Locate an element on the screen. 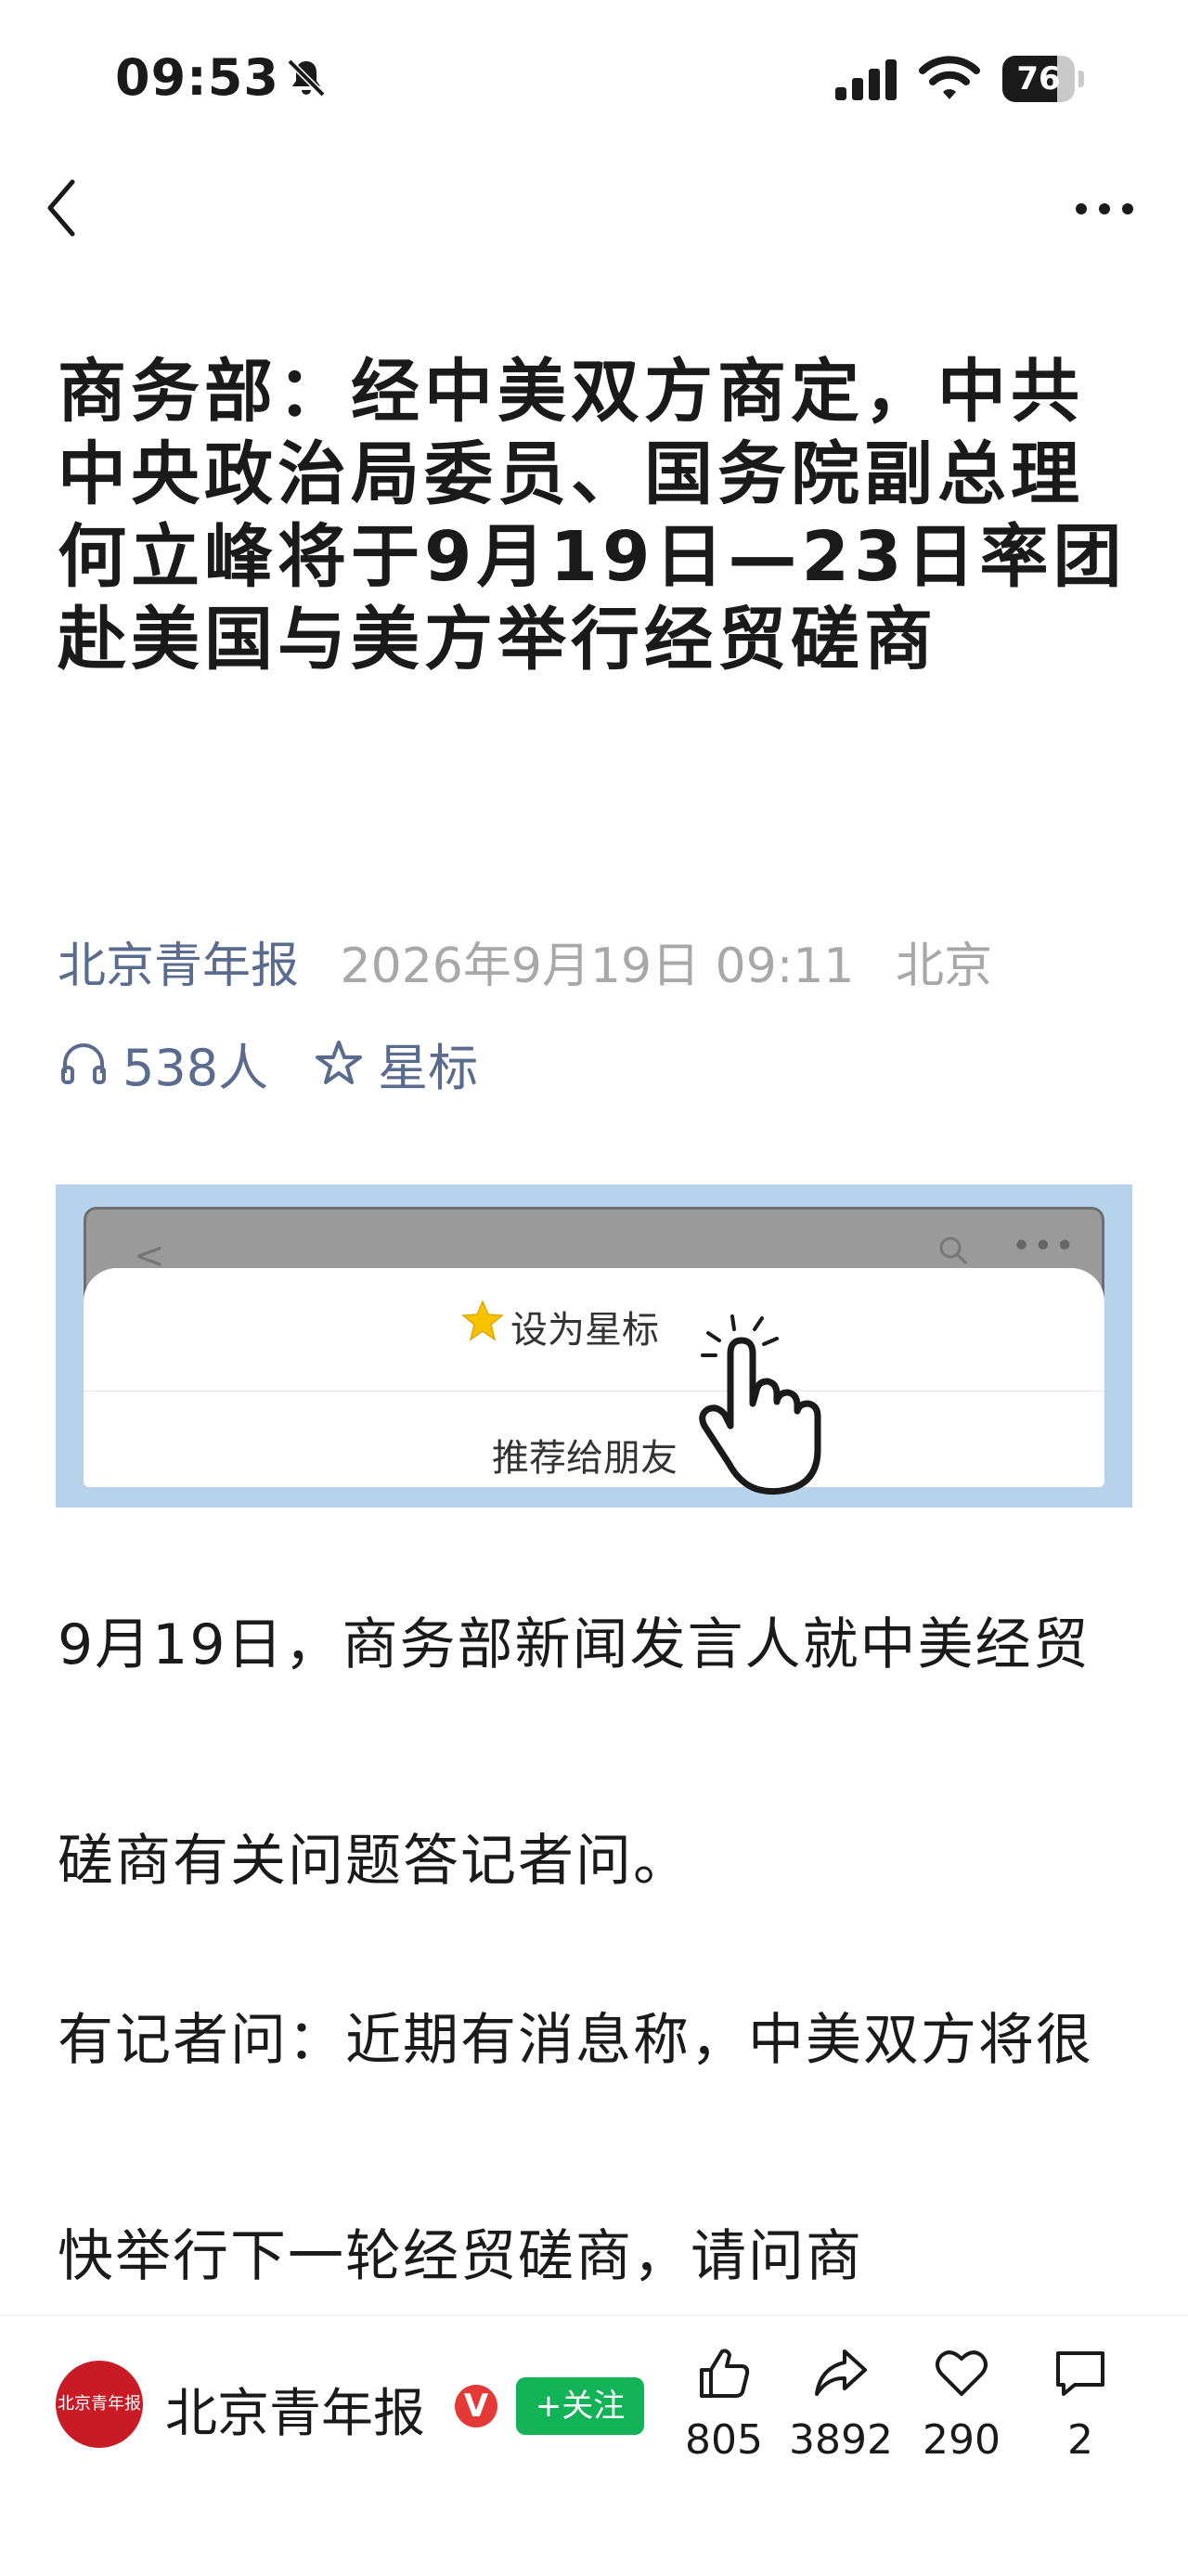 The image size is (1188, 2576). headphones-icon is located at coordinates (84, 1064).